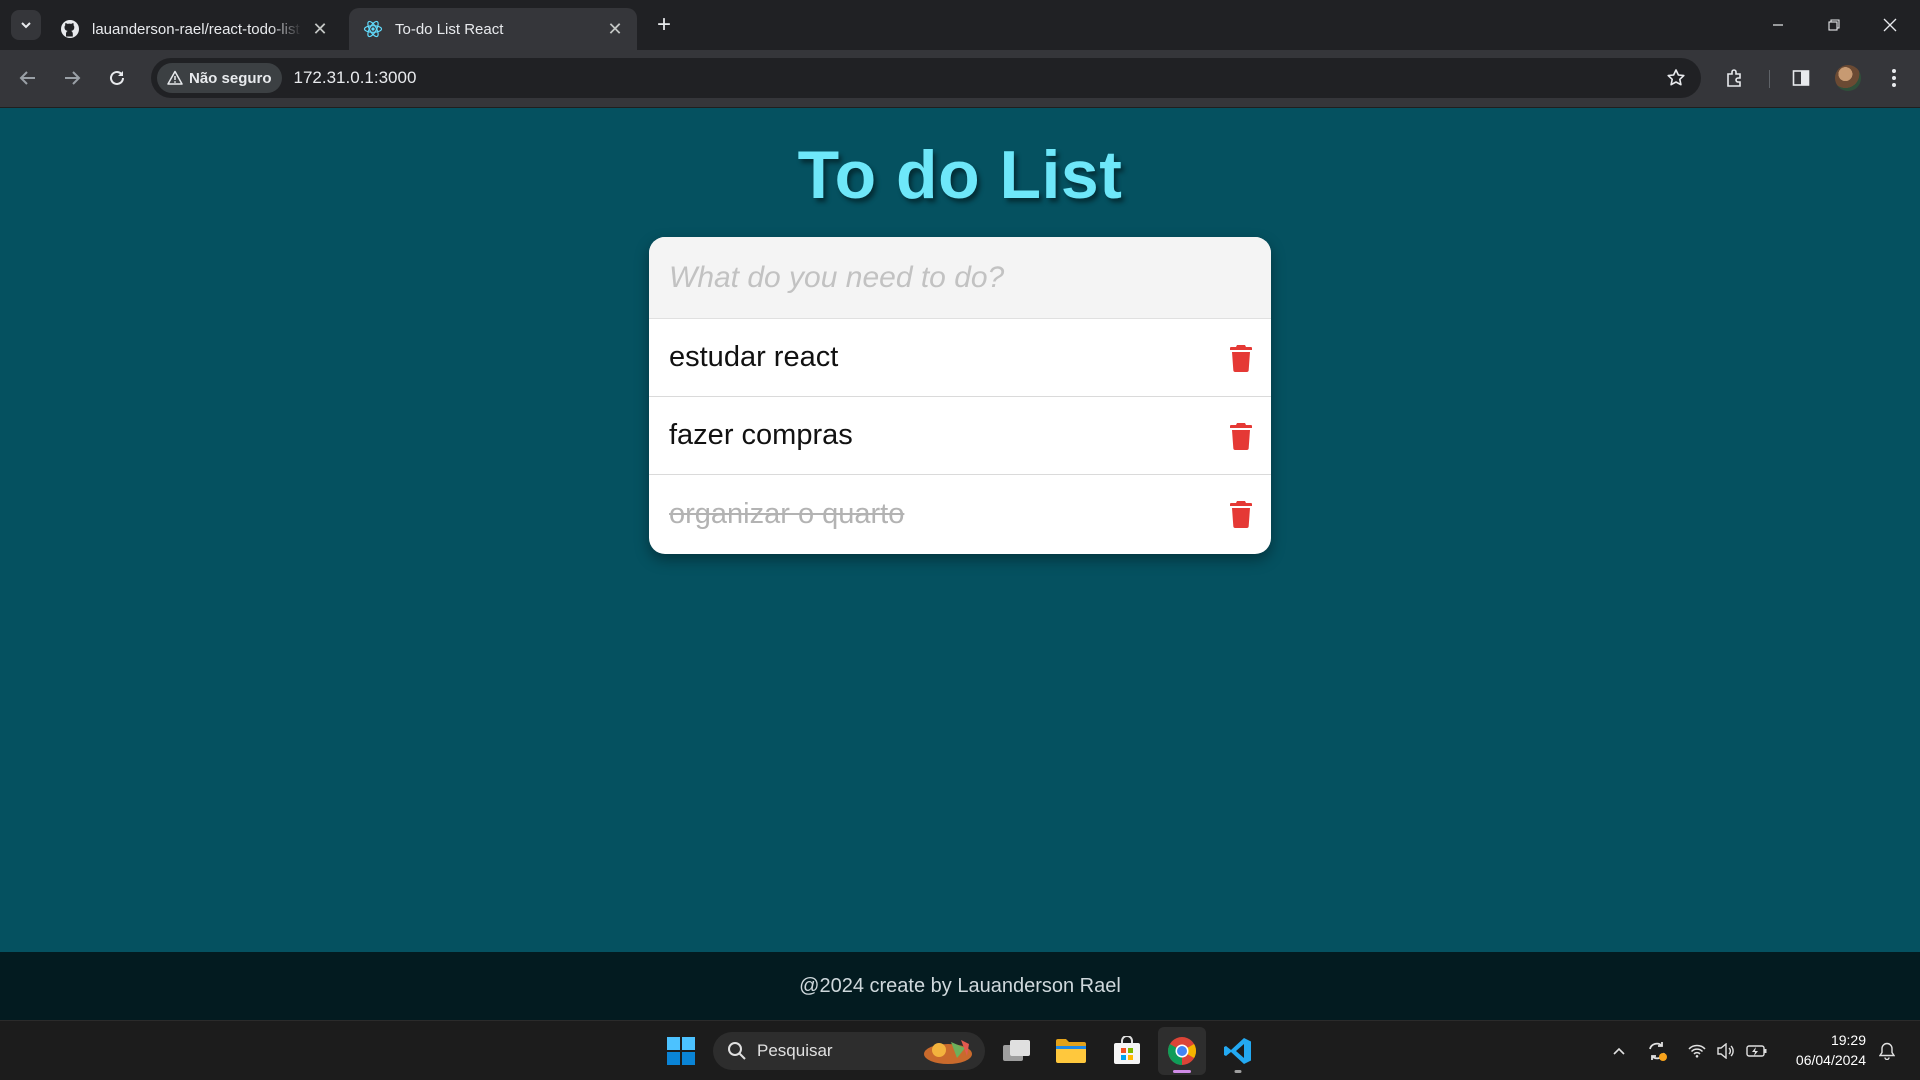  I want to click on running-app-indicator, so click(1238, 1071).